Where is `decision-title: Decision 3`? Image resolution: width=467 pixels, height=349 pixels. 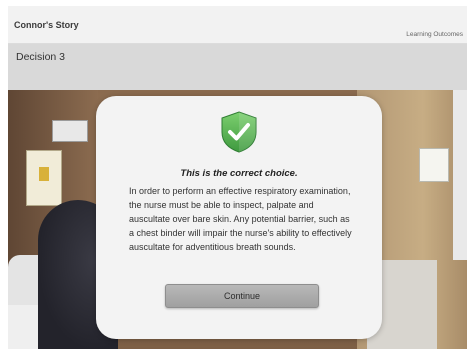 decision-title: Decision 3 is located at coordinates (41, 57).